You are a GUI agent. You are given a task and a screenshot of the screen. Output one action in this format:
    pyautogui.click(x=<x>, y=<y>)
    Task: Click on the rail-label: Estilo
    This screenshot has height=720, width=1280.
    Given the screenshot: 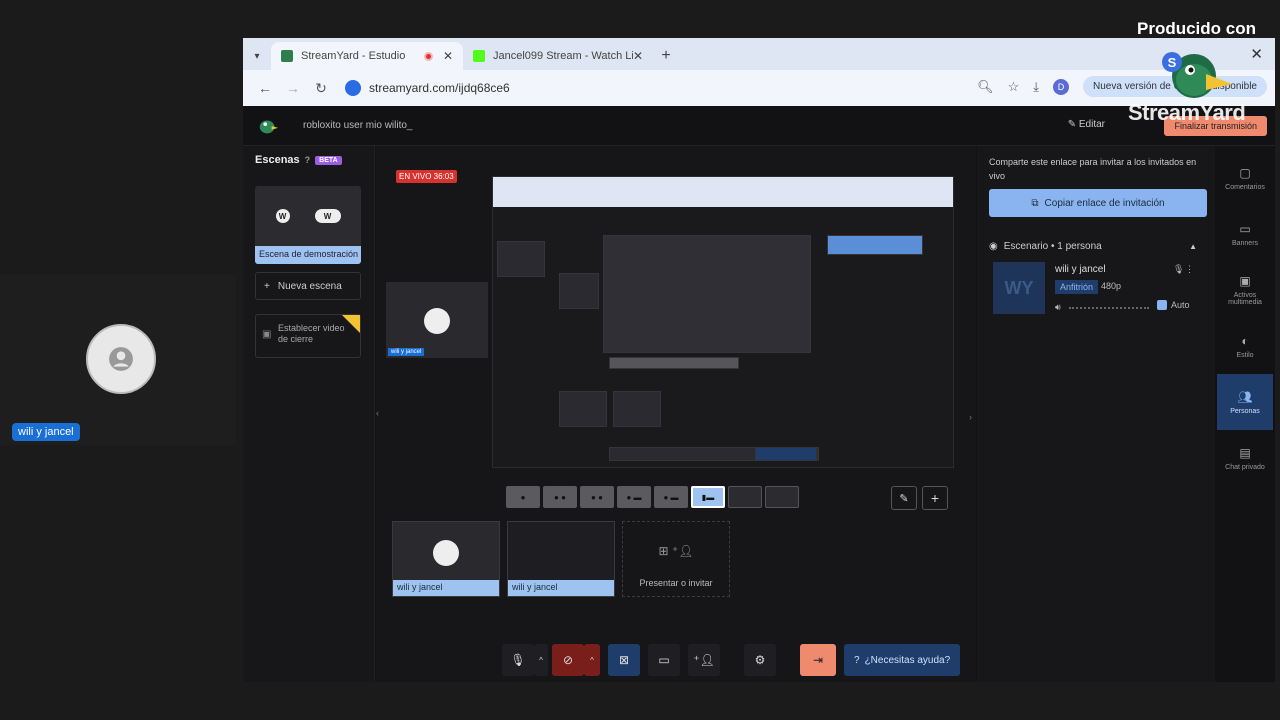 What is the action you would take?
    pyautogui.click(x=1245, y=355)
    